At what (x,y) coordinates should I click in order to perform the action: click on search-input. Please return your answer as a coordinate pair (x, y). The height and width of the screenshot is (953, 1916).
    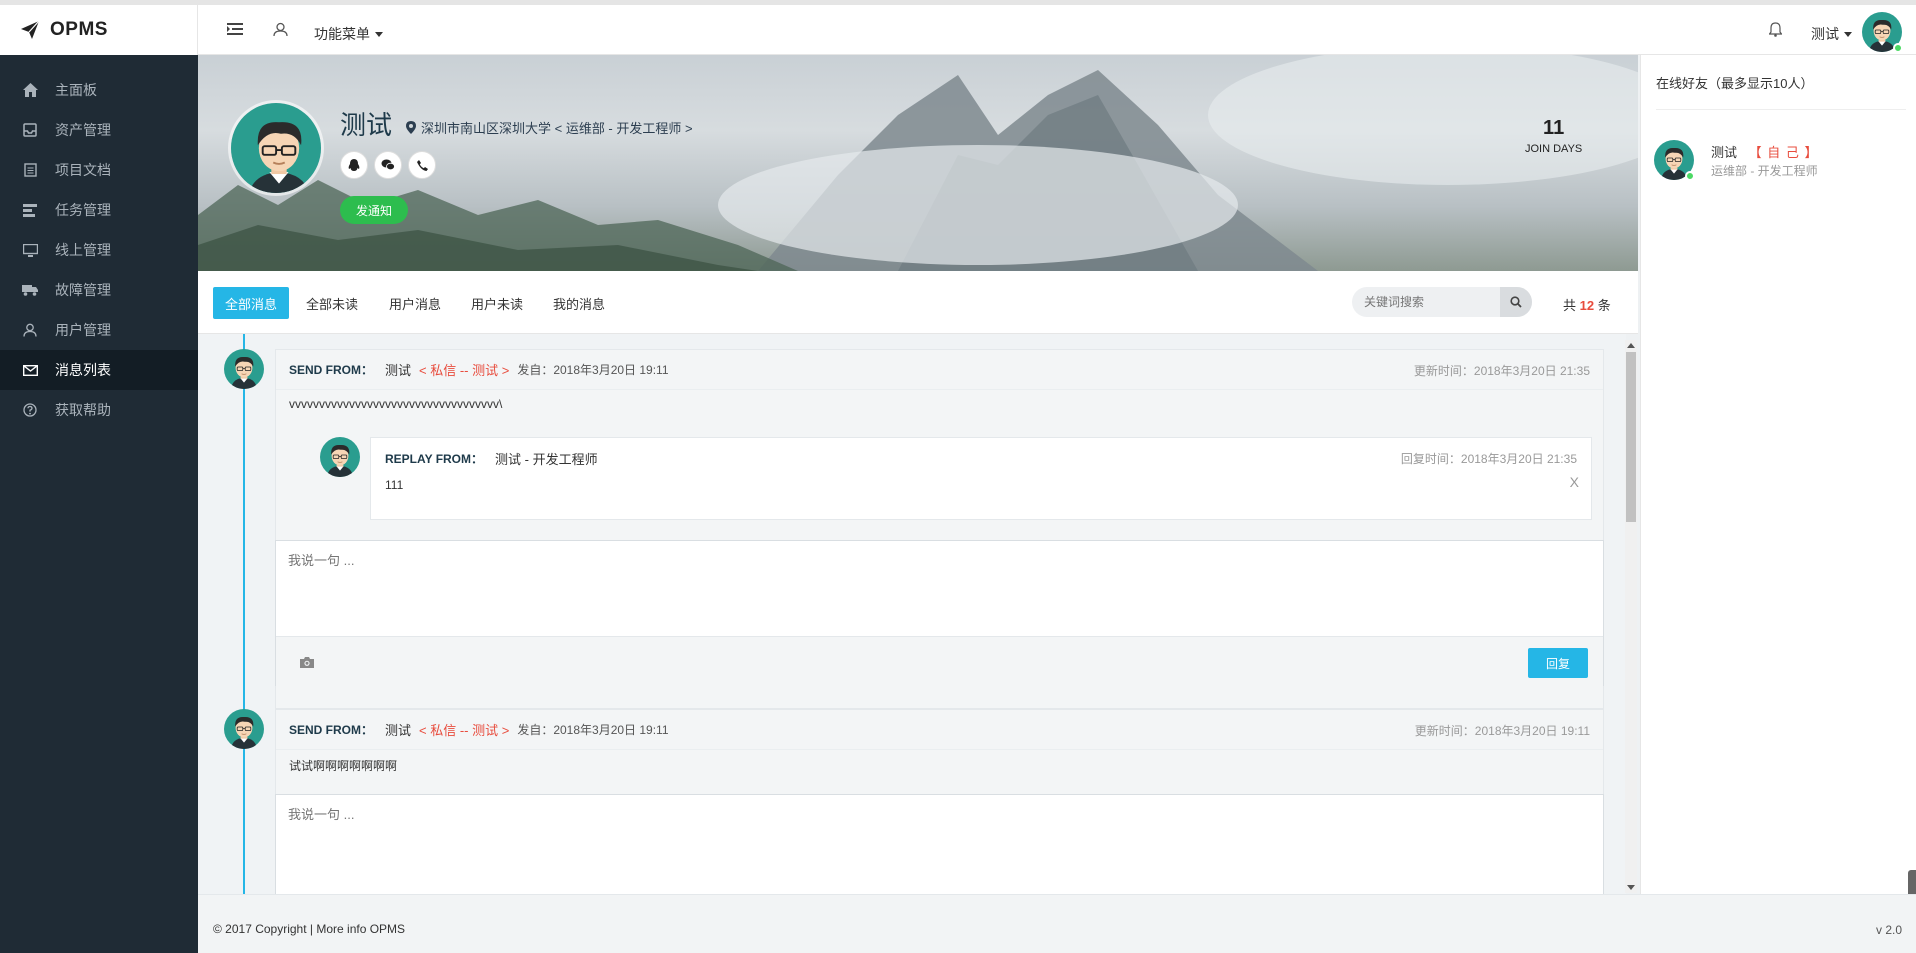
    Looking at the image, I should click on (1427, 302).